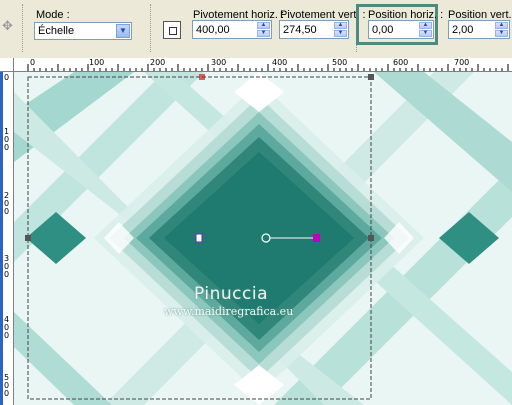 This screenshot has height=405, width=512. I want to click on pivot-vert-input: 274,50 ▲ ▼, so click(314, 29).